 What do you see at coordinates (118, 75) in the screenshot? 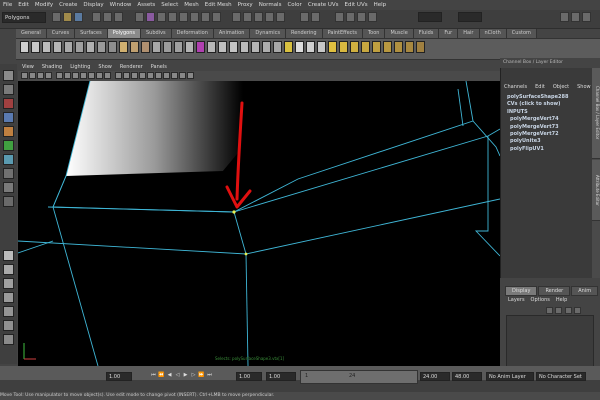
I see `wireframe-icon` at bounding box center [118, 75].